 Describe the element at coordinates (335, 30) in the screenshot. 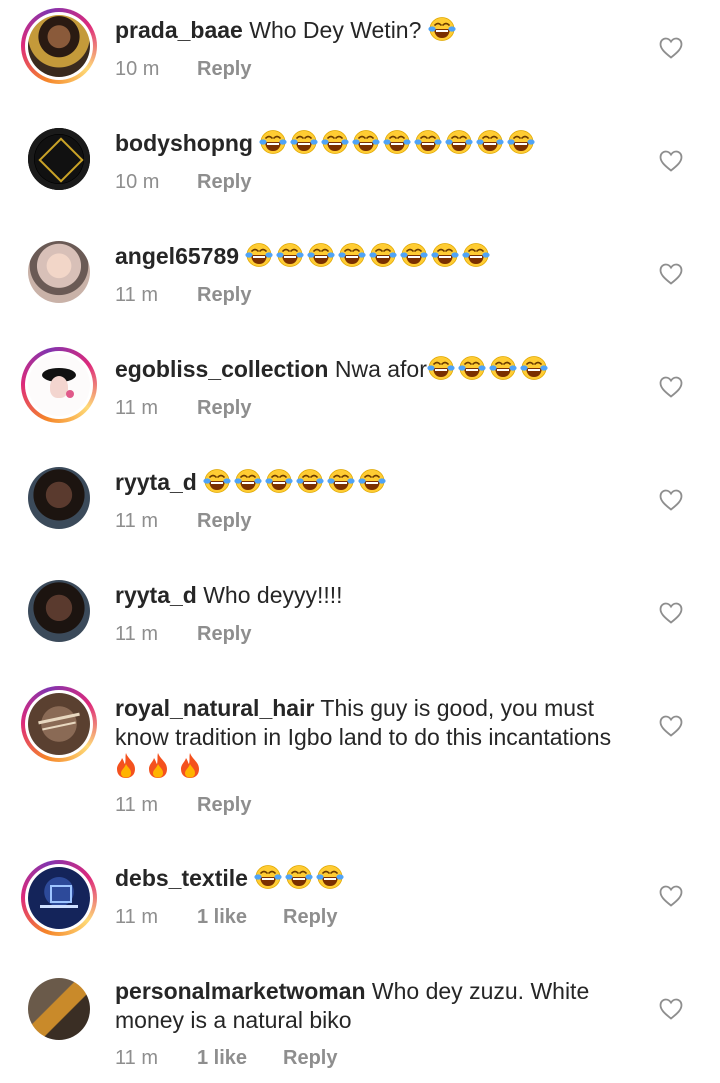

I see `comment-text: Who Dey Wetin?` at that location.